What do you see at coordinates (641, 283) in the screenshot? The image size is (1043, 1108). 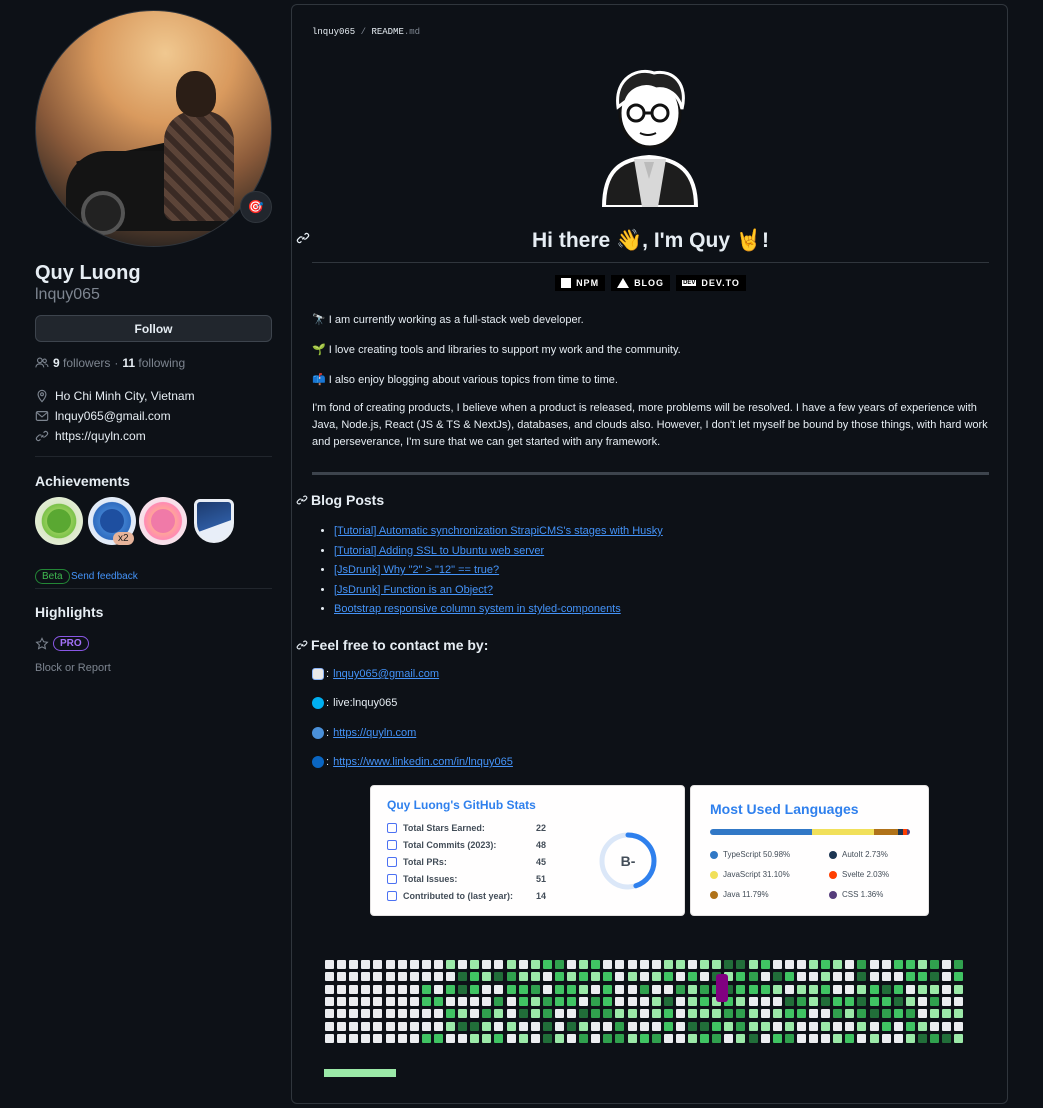 I see `blog-shield: BLOG` at bounding box center [641, 283].